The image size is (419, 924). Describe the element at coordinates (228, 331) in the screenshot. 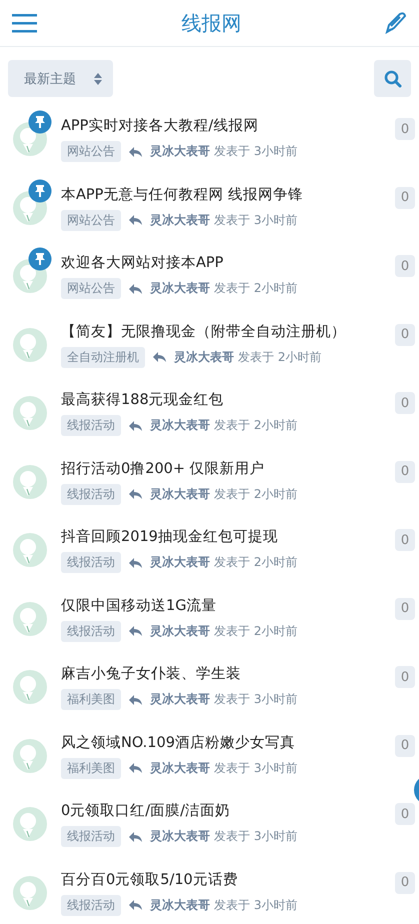

I see `topic-title: 【简友】无限撸现金（附带全自动注册机）` at that location.